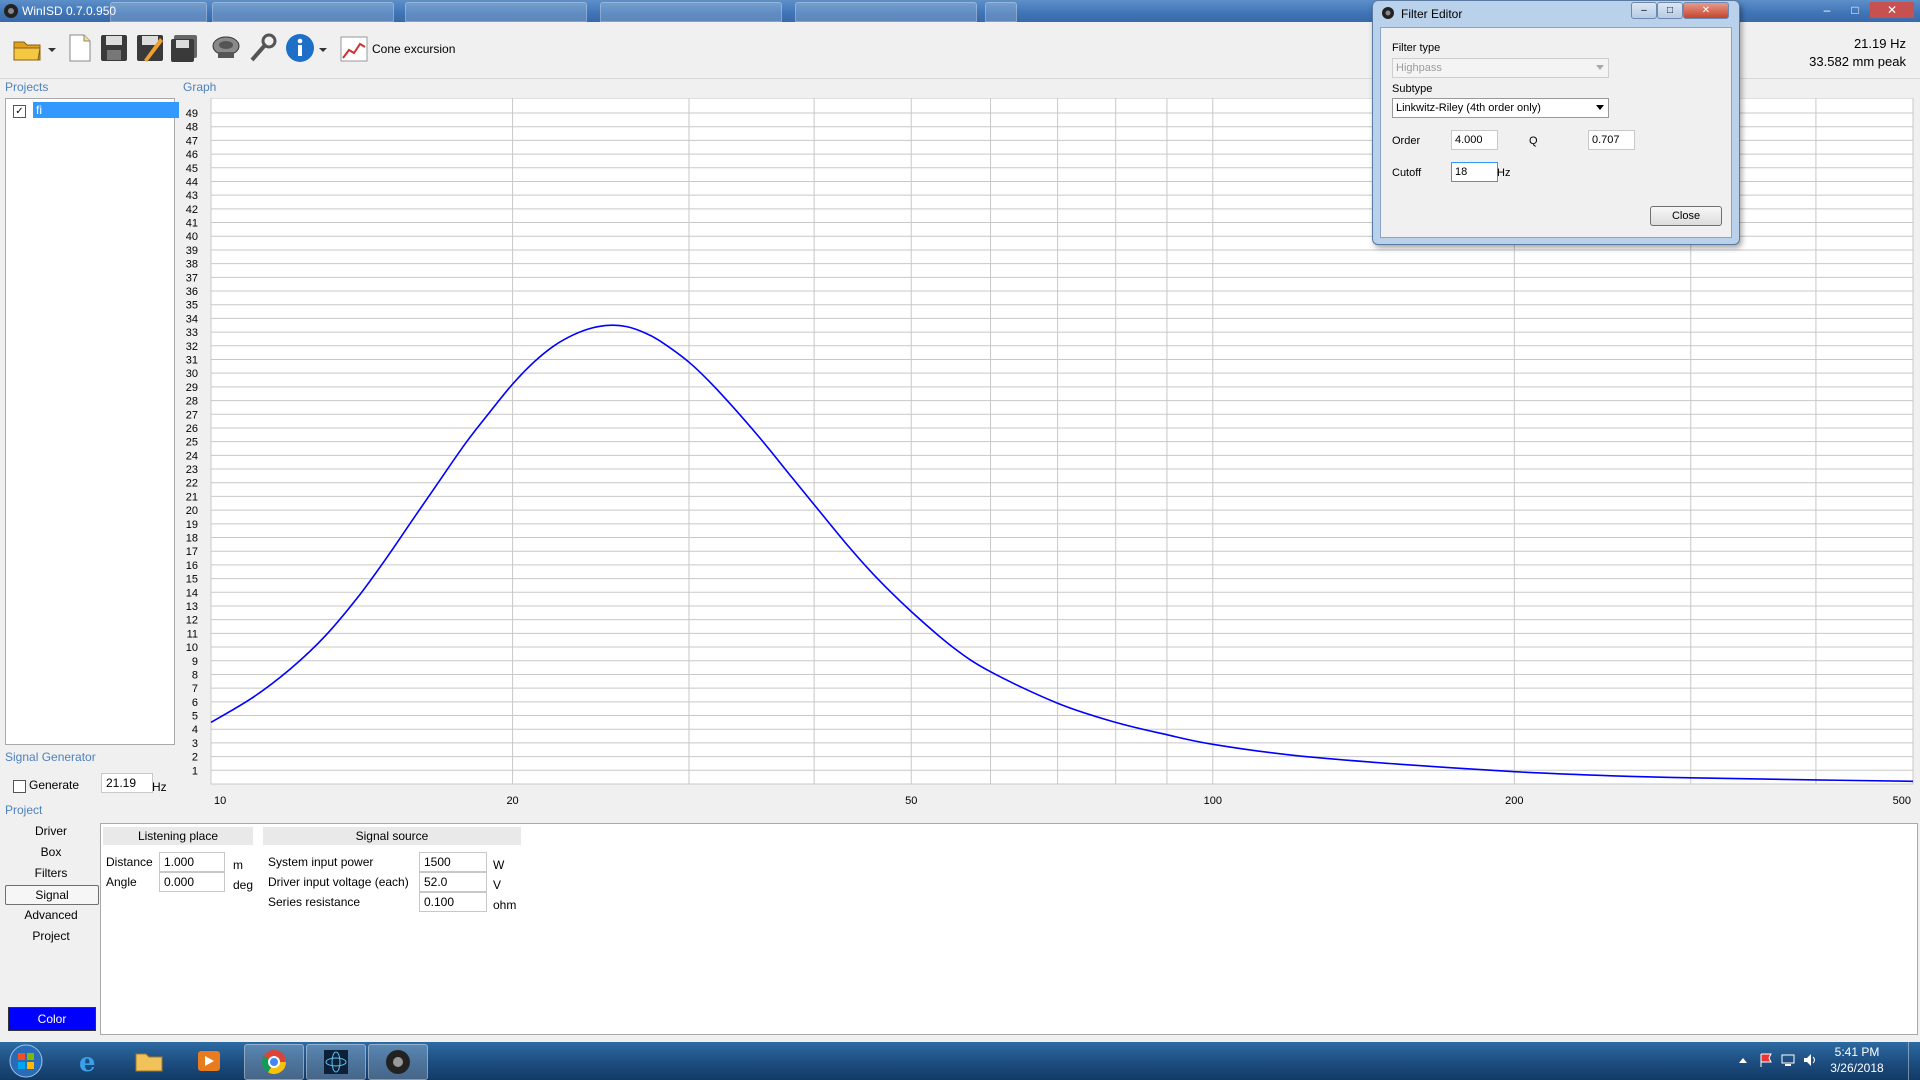 The width and height of the screenshot is (1920, 1080). I want to click on project-checkbox: ✓, so click(19, 111).